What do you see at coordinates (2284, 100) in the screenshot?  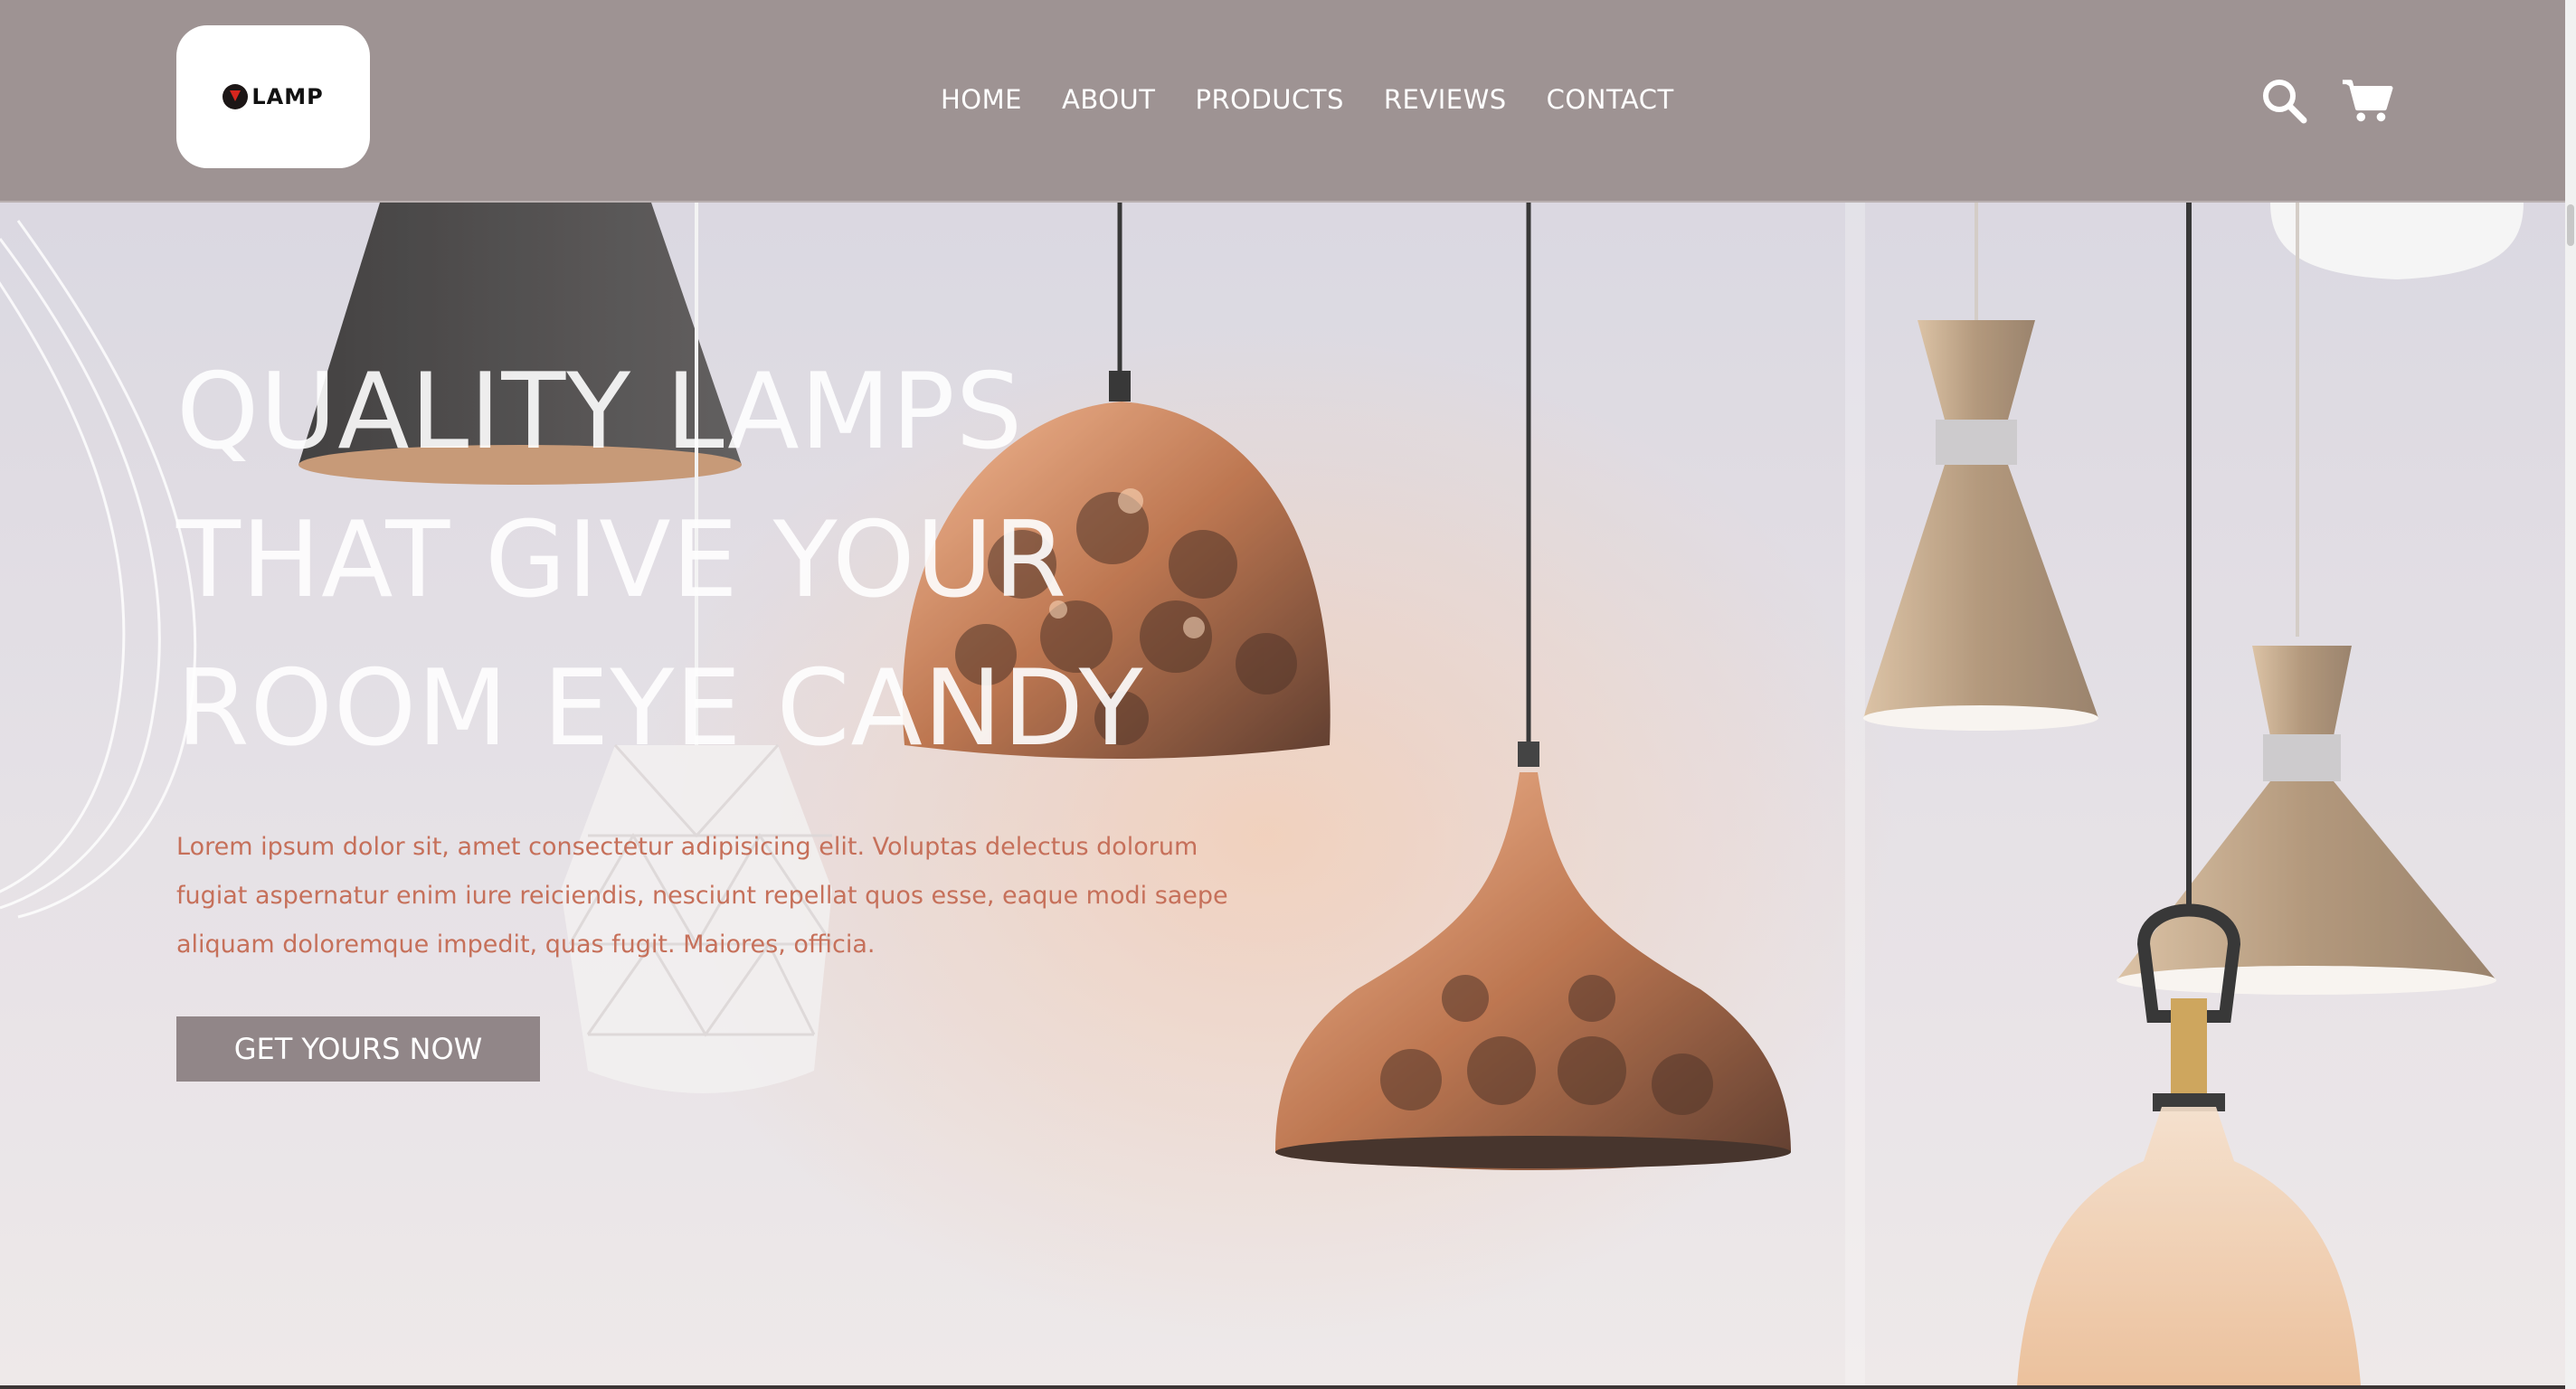 I see `search-icon` at bounding box center [2284, 100].